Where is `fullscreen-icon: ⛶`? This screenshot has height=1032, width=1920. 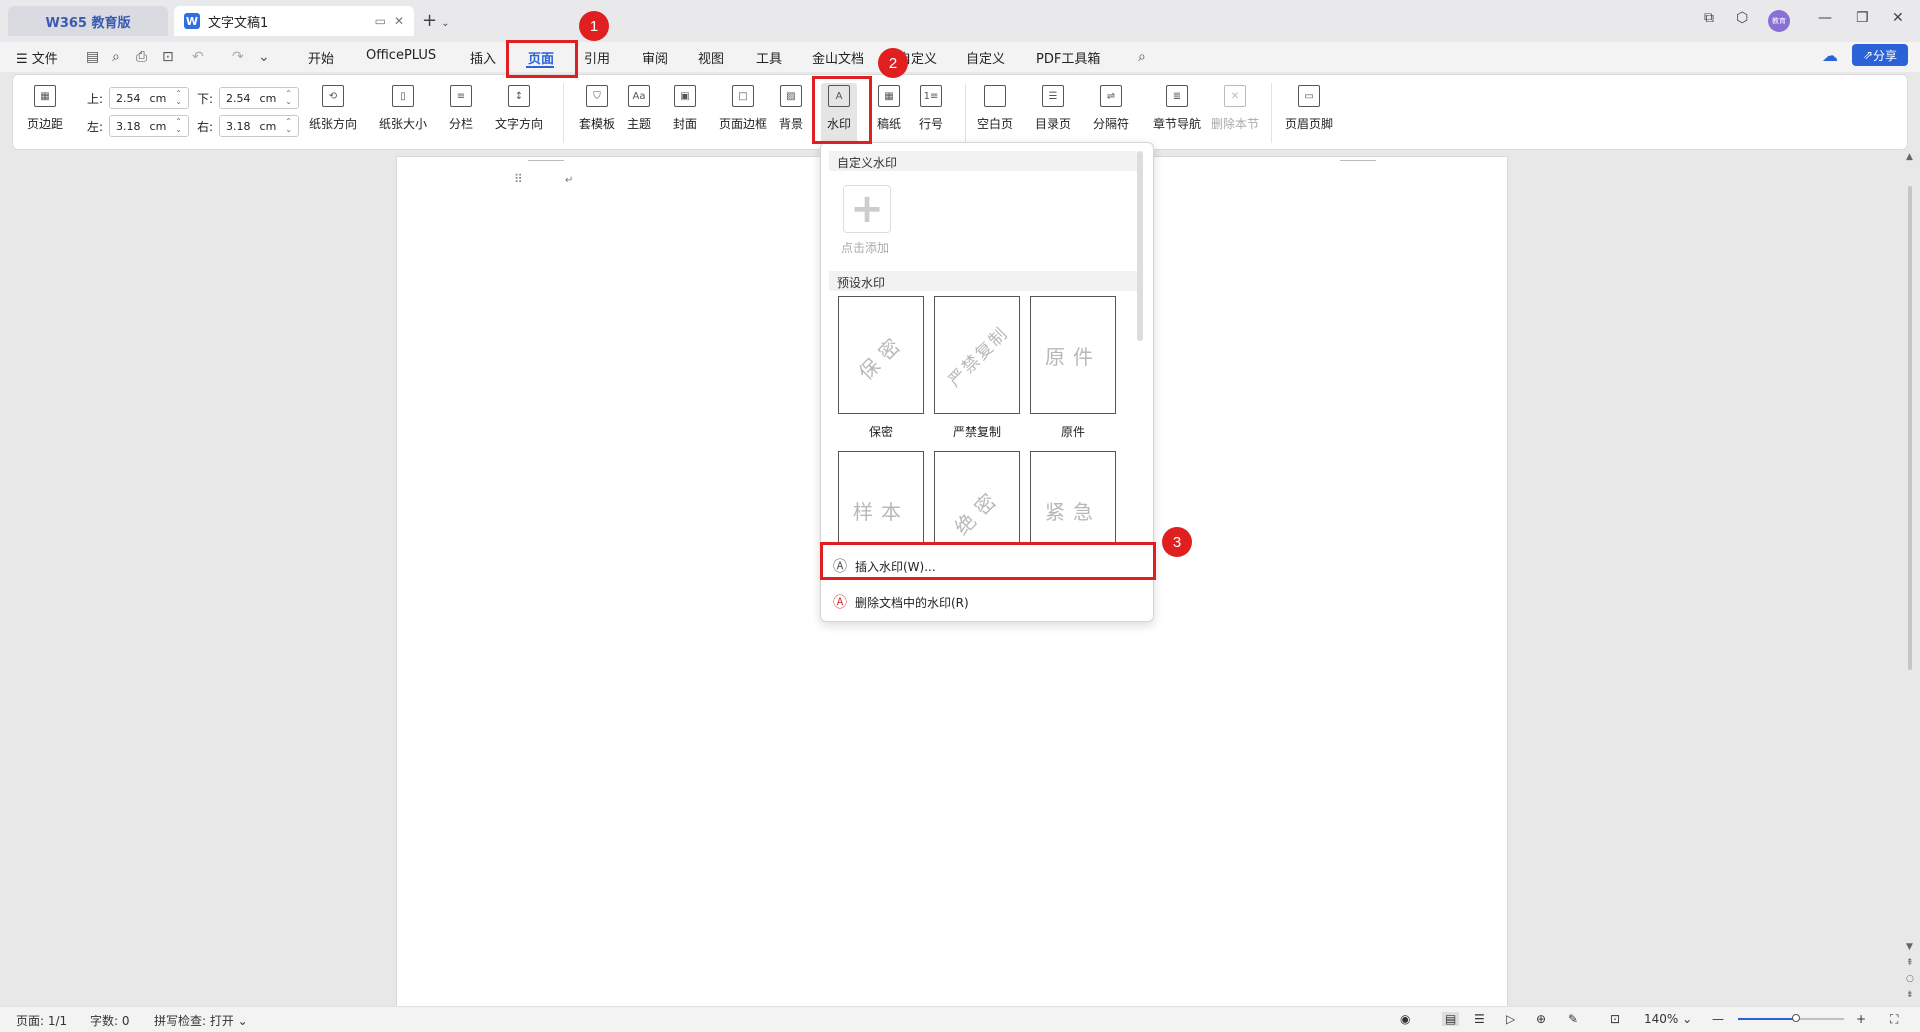 fullscreen-icon: ⛶ is located at coordinates (1894, 1019).